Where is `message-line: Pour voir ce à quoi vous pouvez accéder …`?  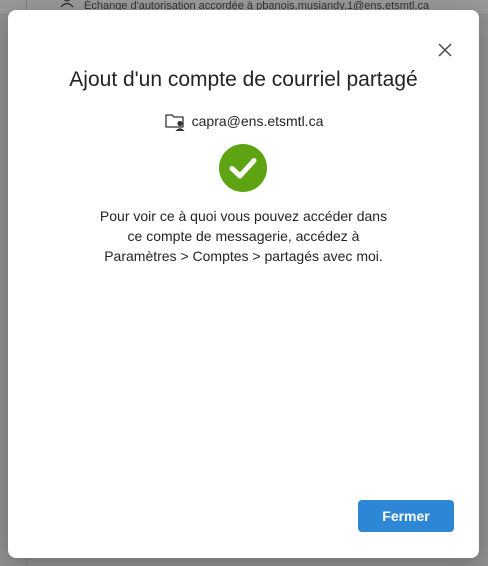
message-line: Pour voir ce à quoi vous pouvez accéder … is located at coordinates (243, 216).